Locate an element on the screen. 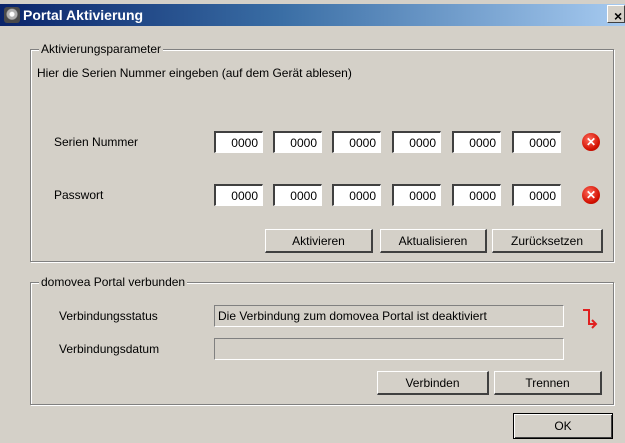 The height and width of the screenshot is (443, 625). refresh-button: Aktualisieren is located at coordinates (433, 241).